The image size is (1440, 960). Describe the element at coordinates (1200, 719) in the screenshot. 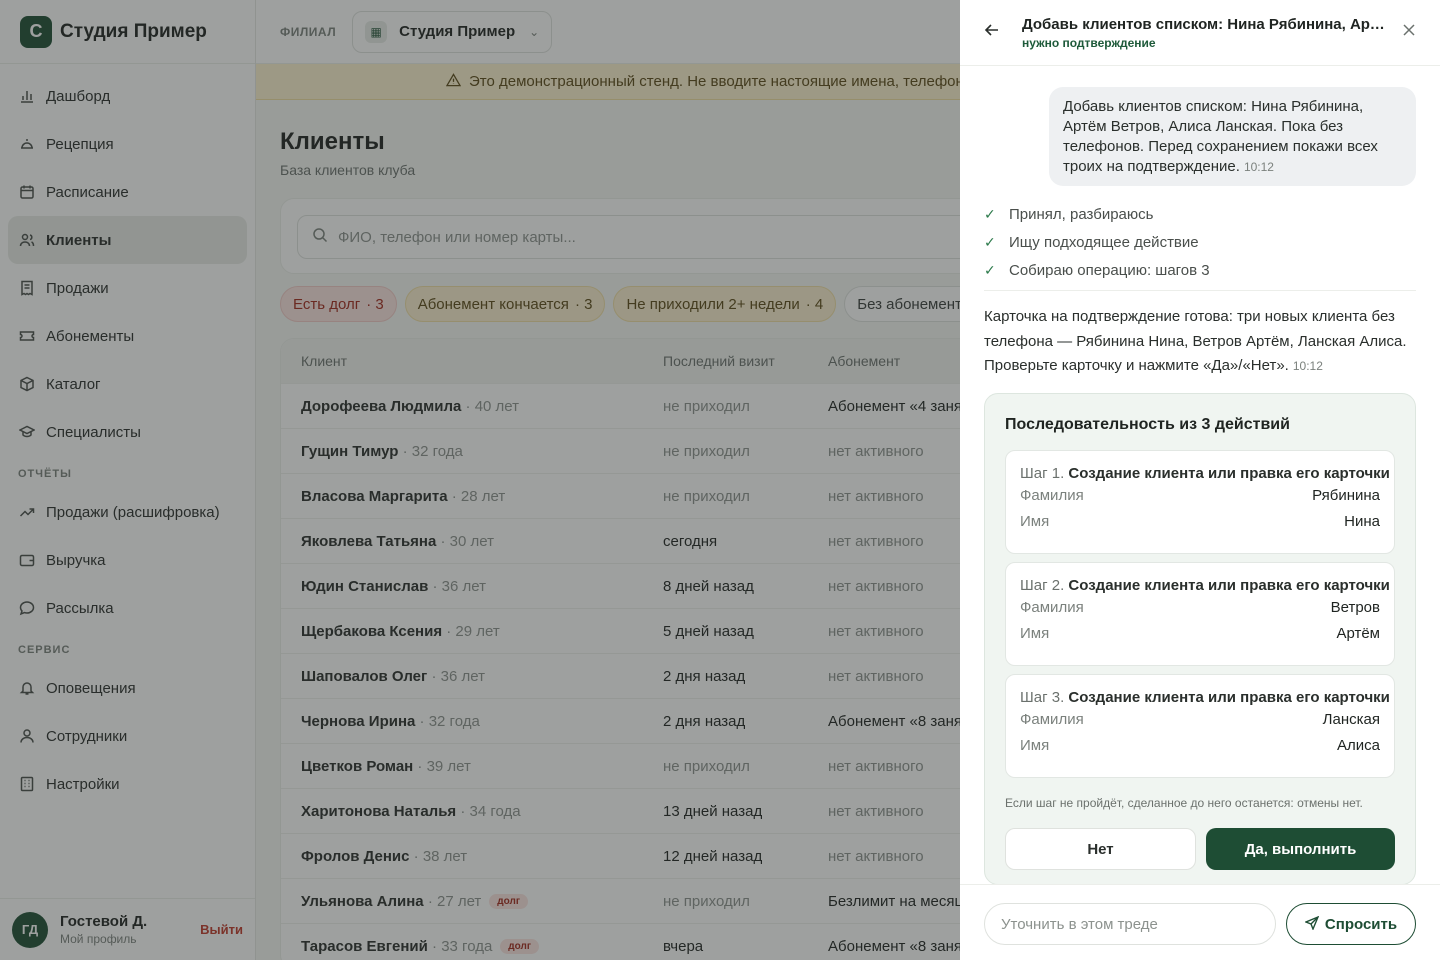

I see `step-field: Фамилия Ланская` at that location.